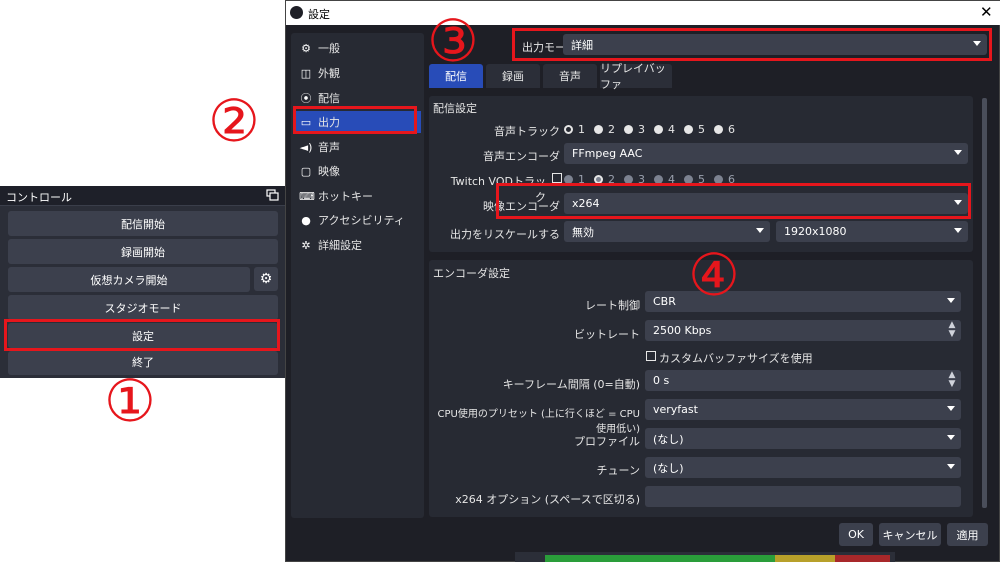 The image size is (1000, 562). I want to click on tune-value: (なし), so click(668, 468).